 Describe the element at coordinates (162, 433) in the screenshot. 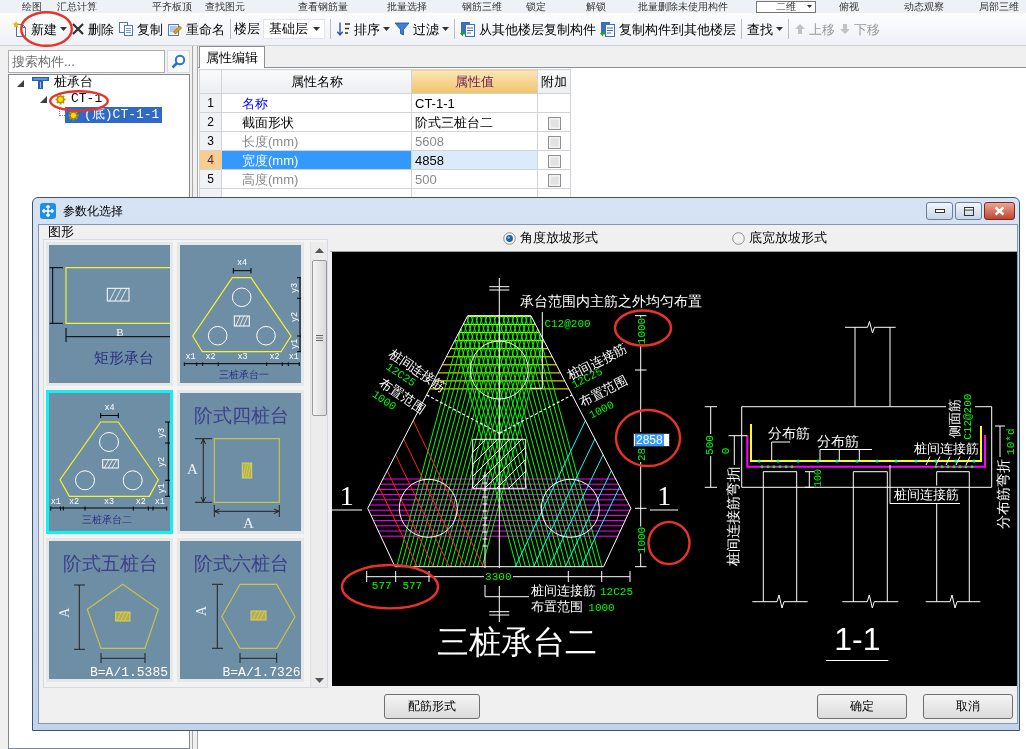

I see `dimension-label: y3` at that location.